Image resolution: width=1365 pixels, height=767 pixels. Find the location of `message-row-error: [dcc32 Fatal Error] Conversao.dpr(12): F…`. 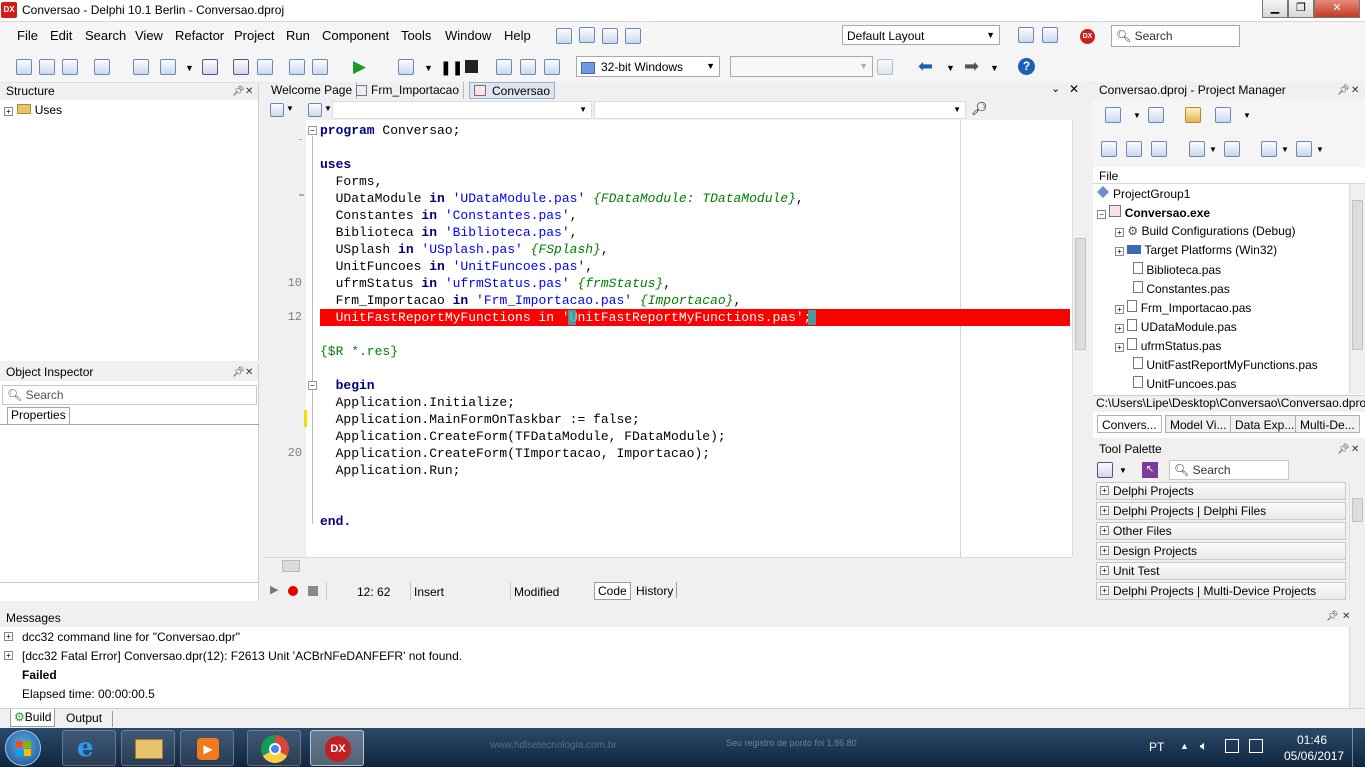

message-row-error: [dcc32 Fatal Error] Conversao.dpr(12): F… is located at coordinates (242, 656).